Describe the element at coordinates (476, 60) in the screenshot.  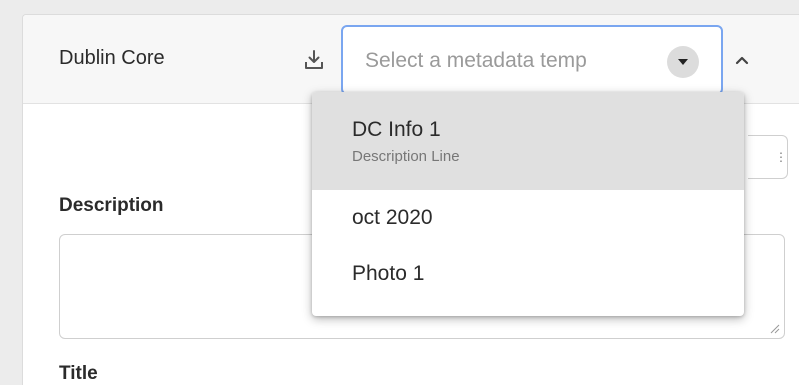
I see `select-placeholder: Select a metadata temp` at that location.